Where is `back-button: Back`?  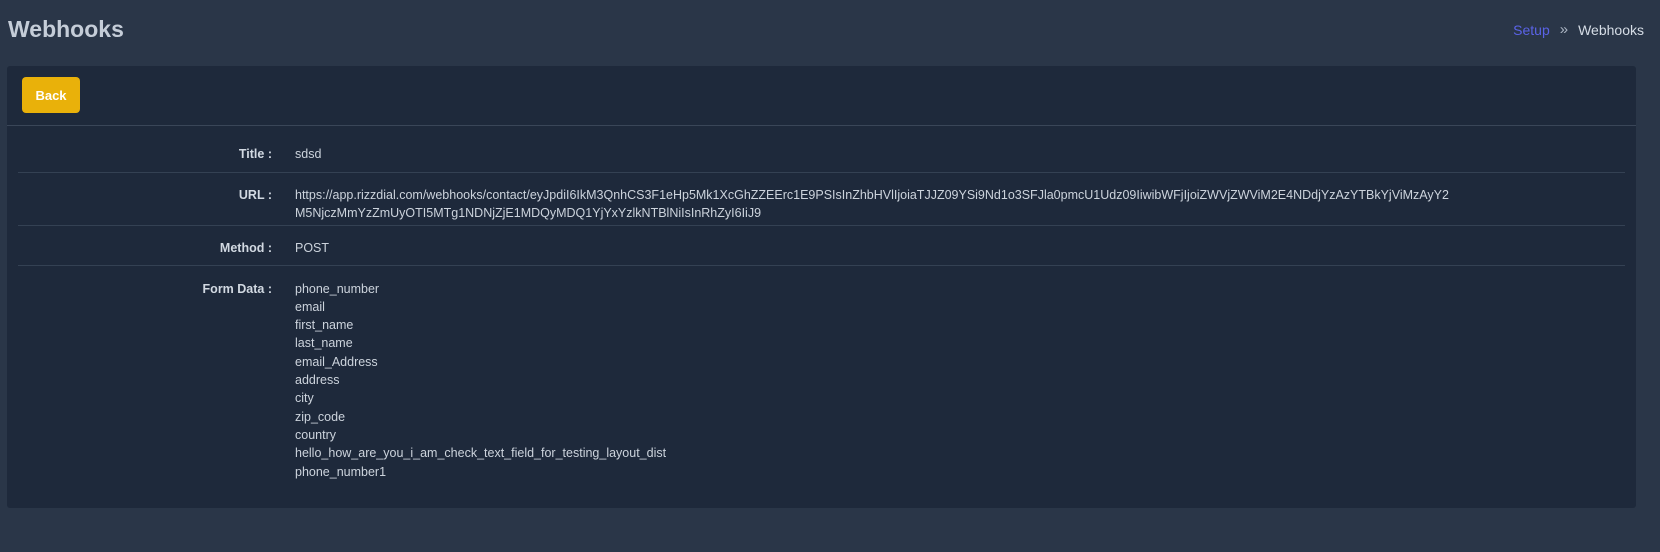 back-button: Back is located at coordinates (51, 95).